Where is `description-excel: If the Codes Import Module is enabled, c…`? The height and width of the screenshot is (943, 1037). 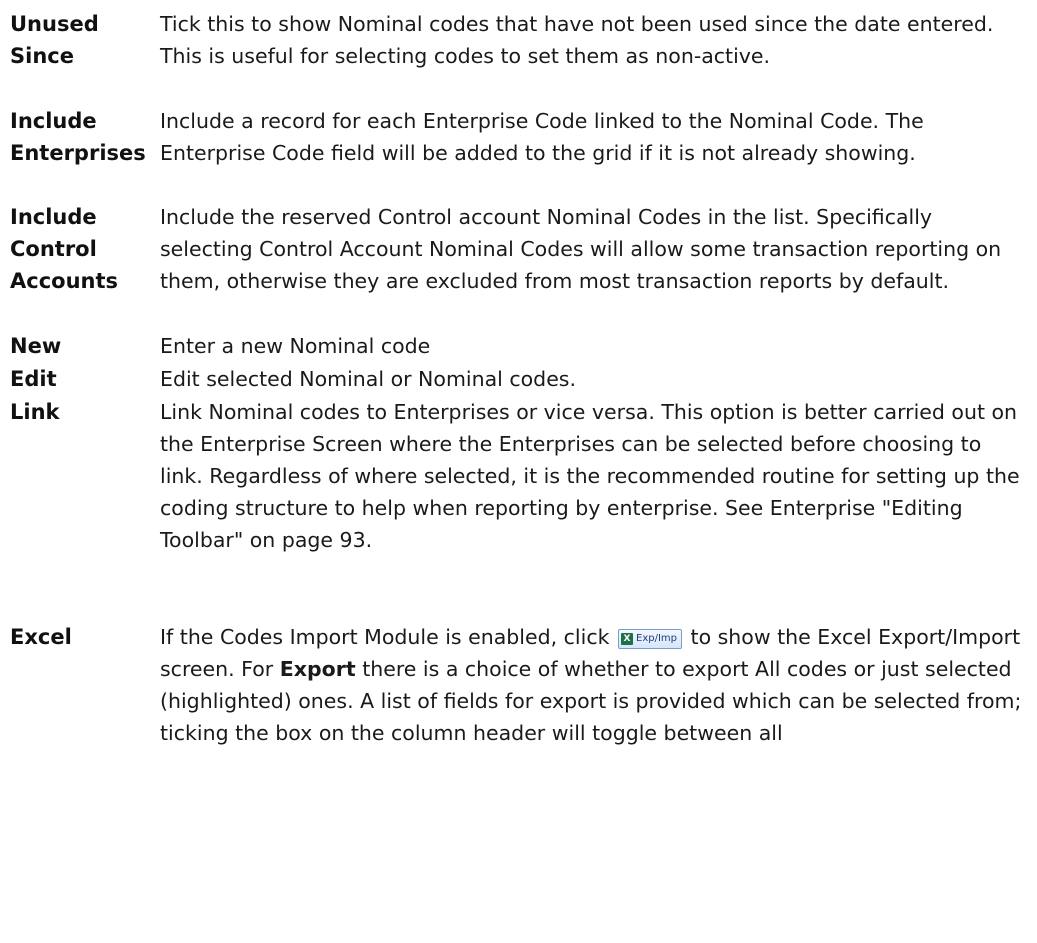 description-excel: If the Codes Import Module is enabled, c… is located at coordinates (595, 685).